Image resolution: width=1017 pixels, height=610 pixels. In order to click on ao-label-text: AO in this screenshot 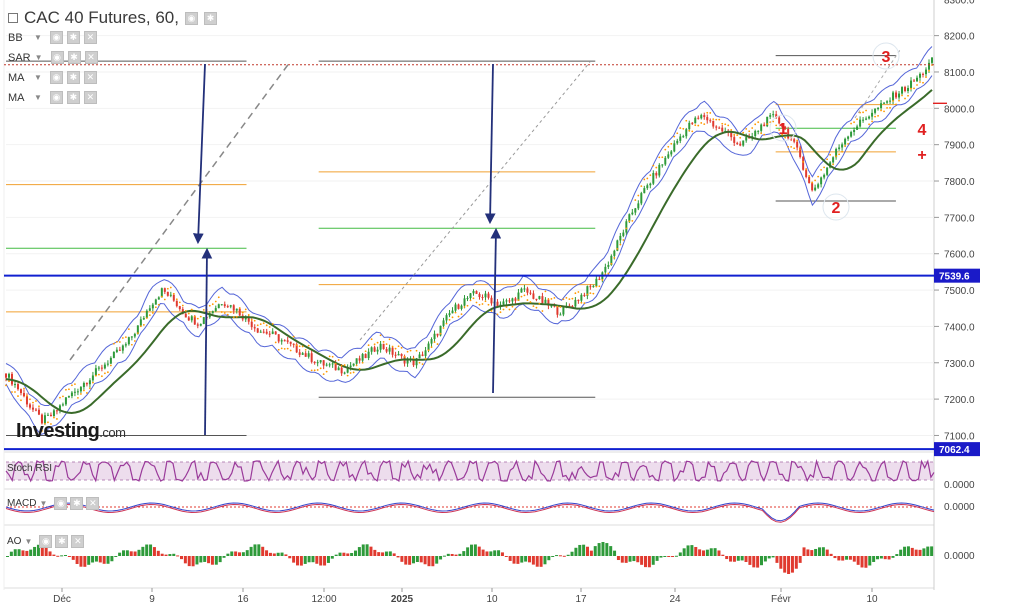, I will do `click(14, 541)`.